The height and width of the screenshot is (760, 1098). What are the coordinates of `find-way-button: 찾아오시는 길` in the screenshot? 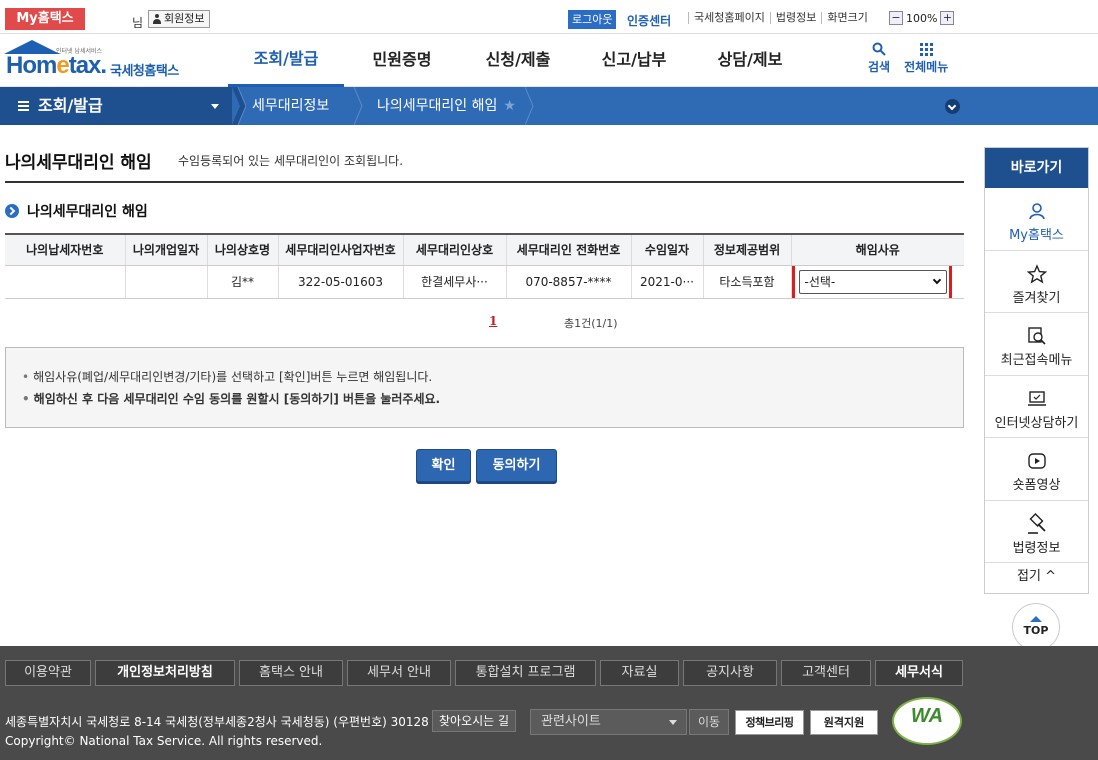 It's located at (474, 721).